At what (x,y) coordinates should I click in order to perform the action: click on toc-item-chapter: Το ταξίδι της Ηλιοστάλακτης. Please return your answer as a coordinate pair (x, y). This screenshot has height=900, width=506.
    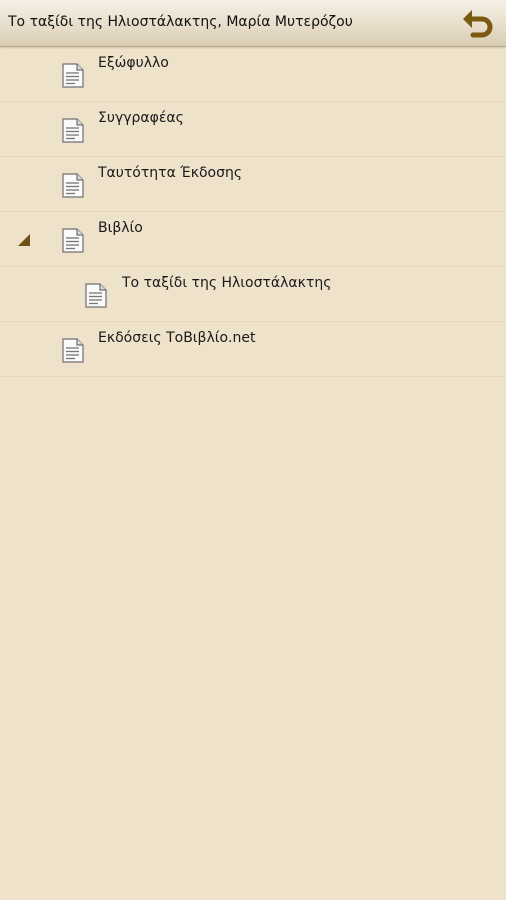
    Looking at the image, I should click on (253, 294).